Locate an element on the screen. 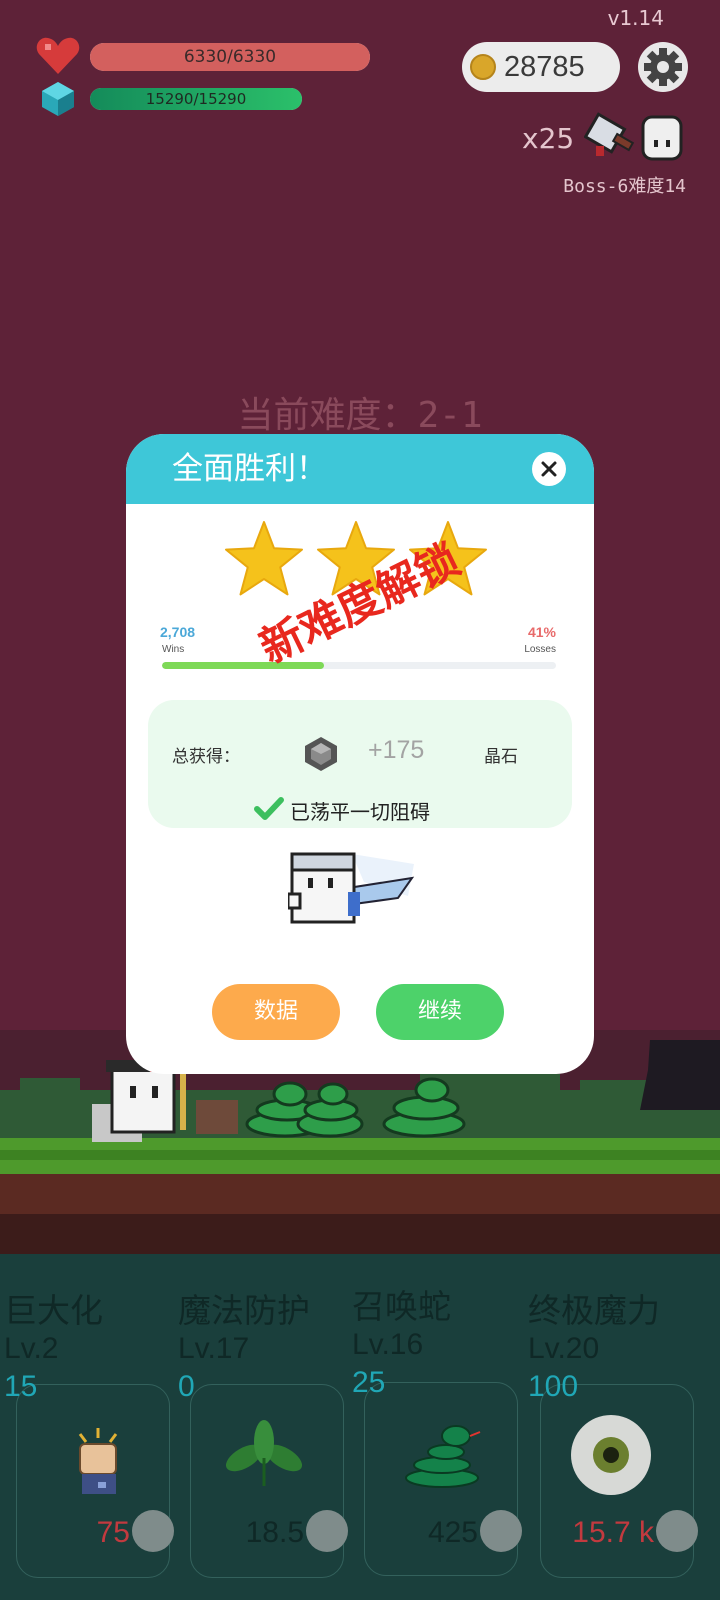  skill-card-giant: 巨大化 Lv.2 15 75 is located at coordinates (92, 1435).